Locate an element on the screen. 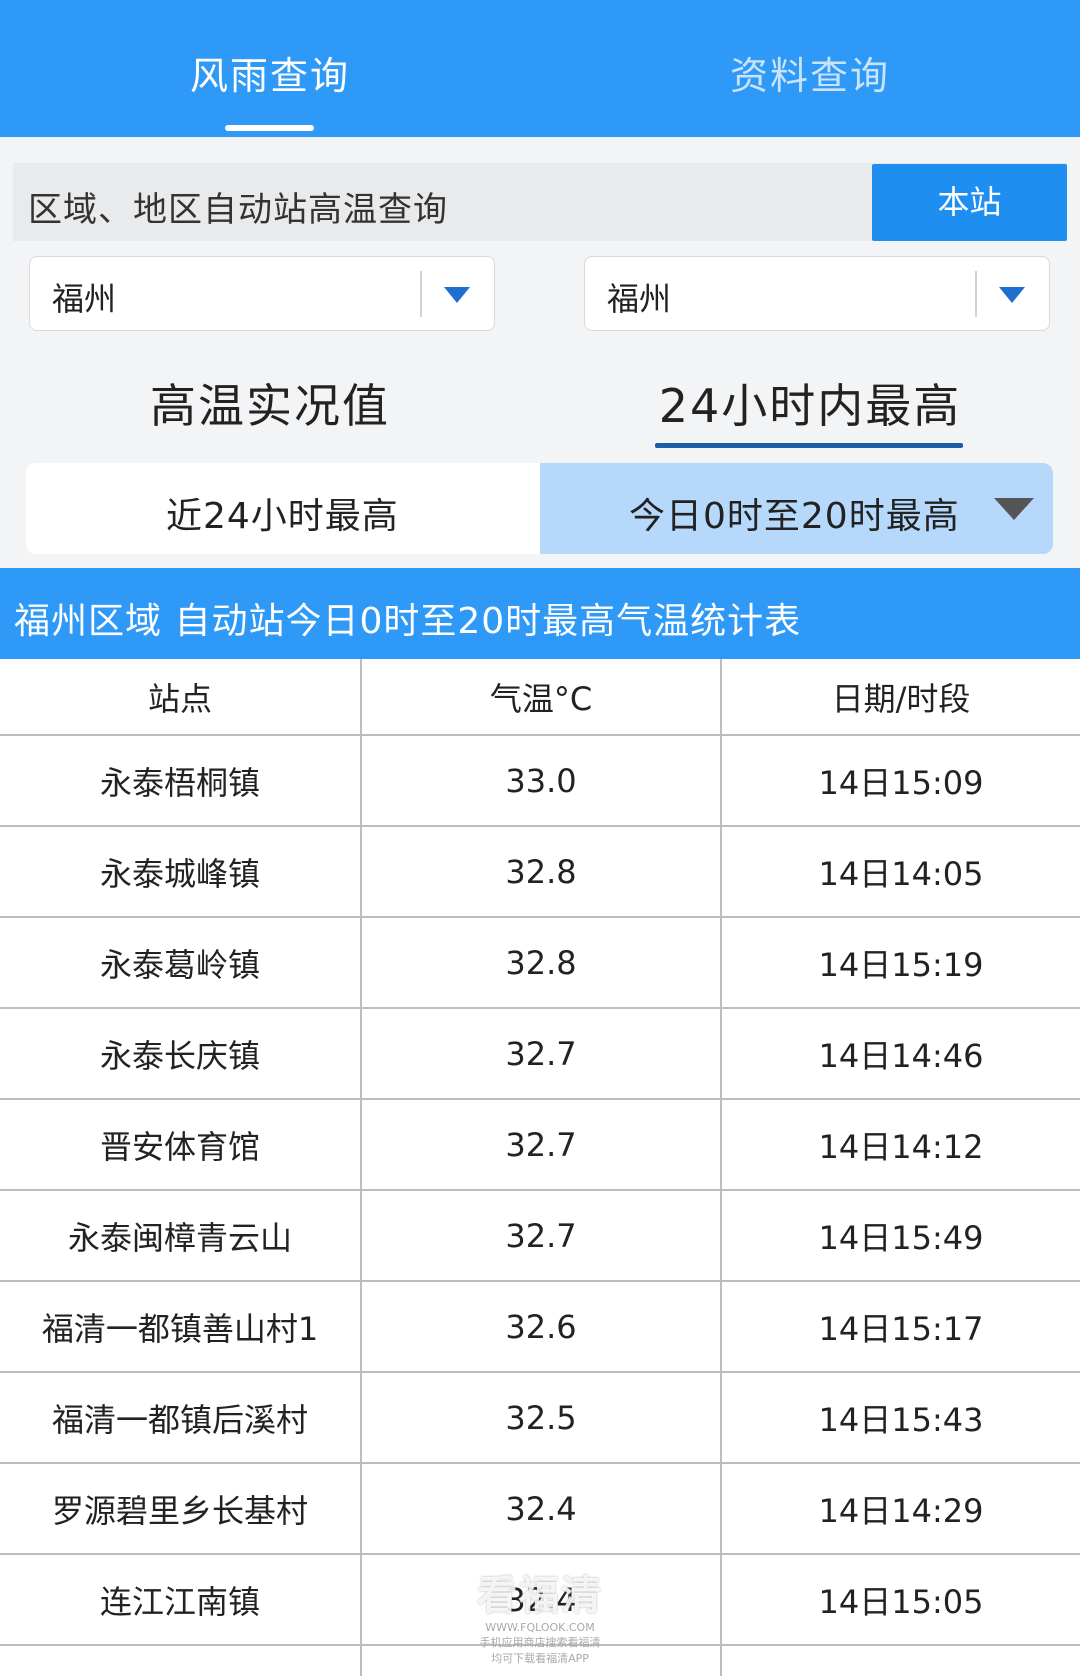  time-value: 14日14:05 is located at coordinates (901, 873).